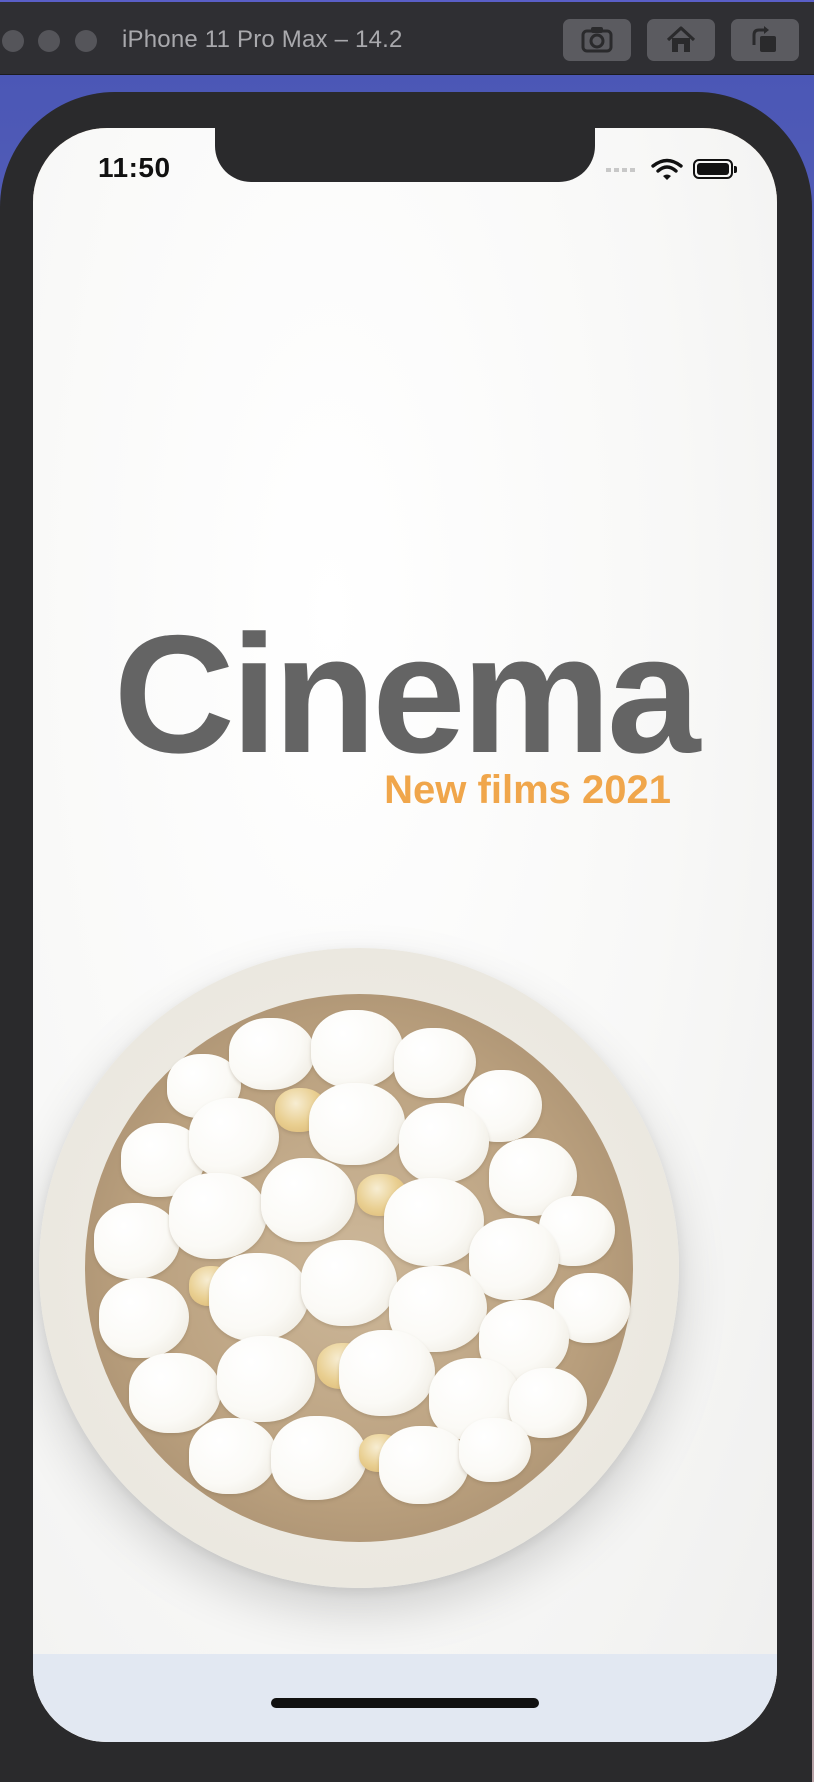 The image size is (814, 1782). Describe the element at coordinates (134, 167) in the screenshot. I see `status-time: 11:50` at that location.